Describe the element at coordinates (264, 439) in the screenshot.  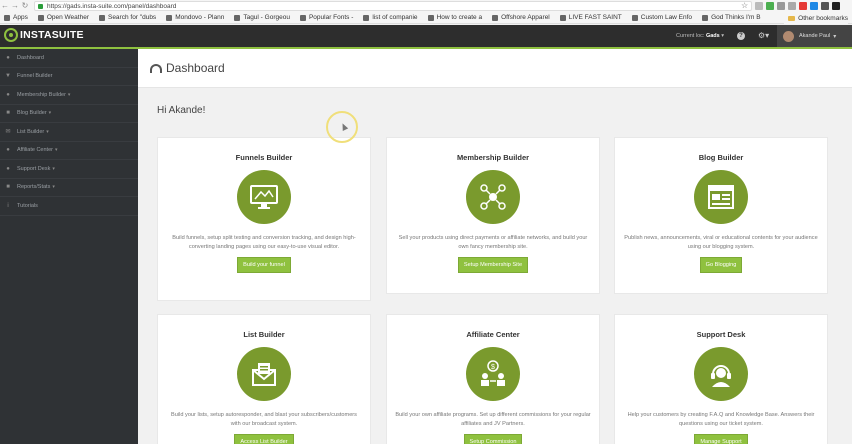
I see `access-list-builder-button: Access List Builder` at that location.